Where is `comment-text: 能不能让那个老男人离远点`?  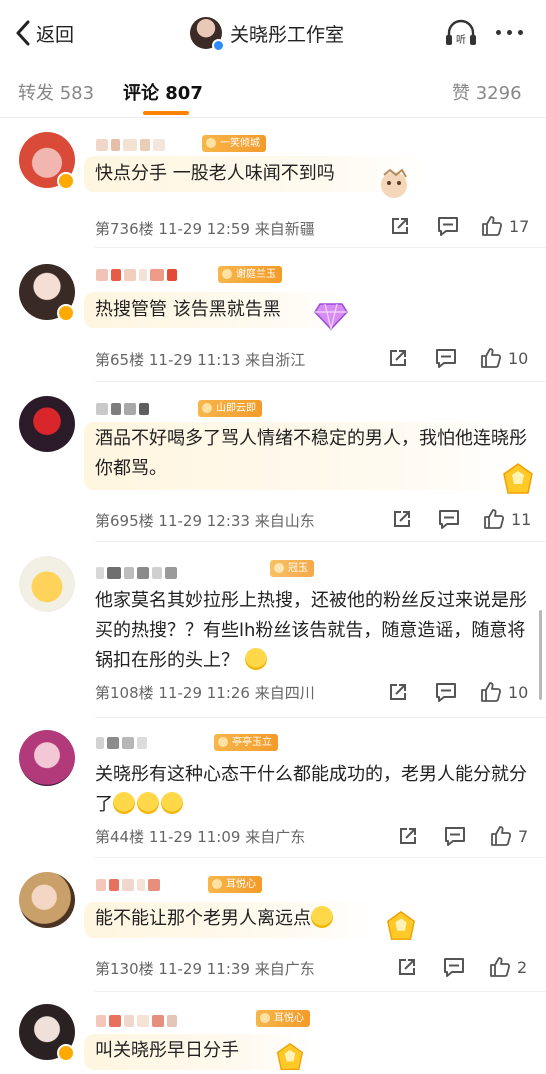 comment-text: 能不能让那个老男人离远点 is located at coordinates (311, 919).